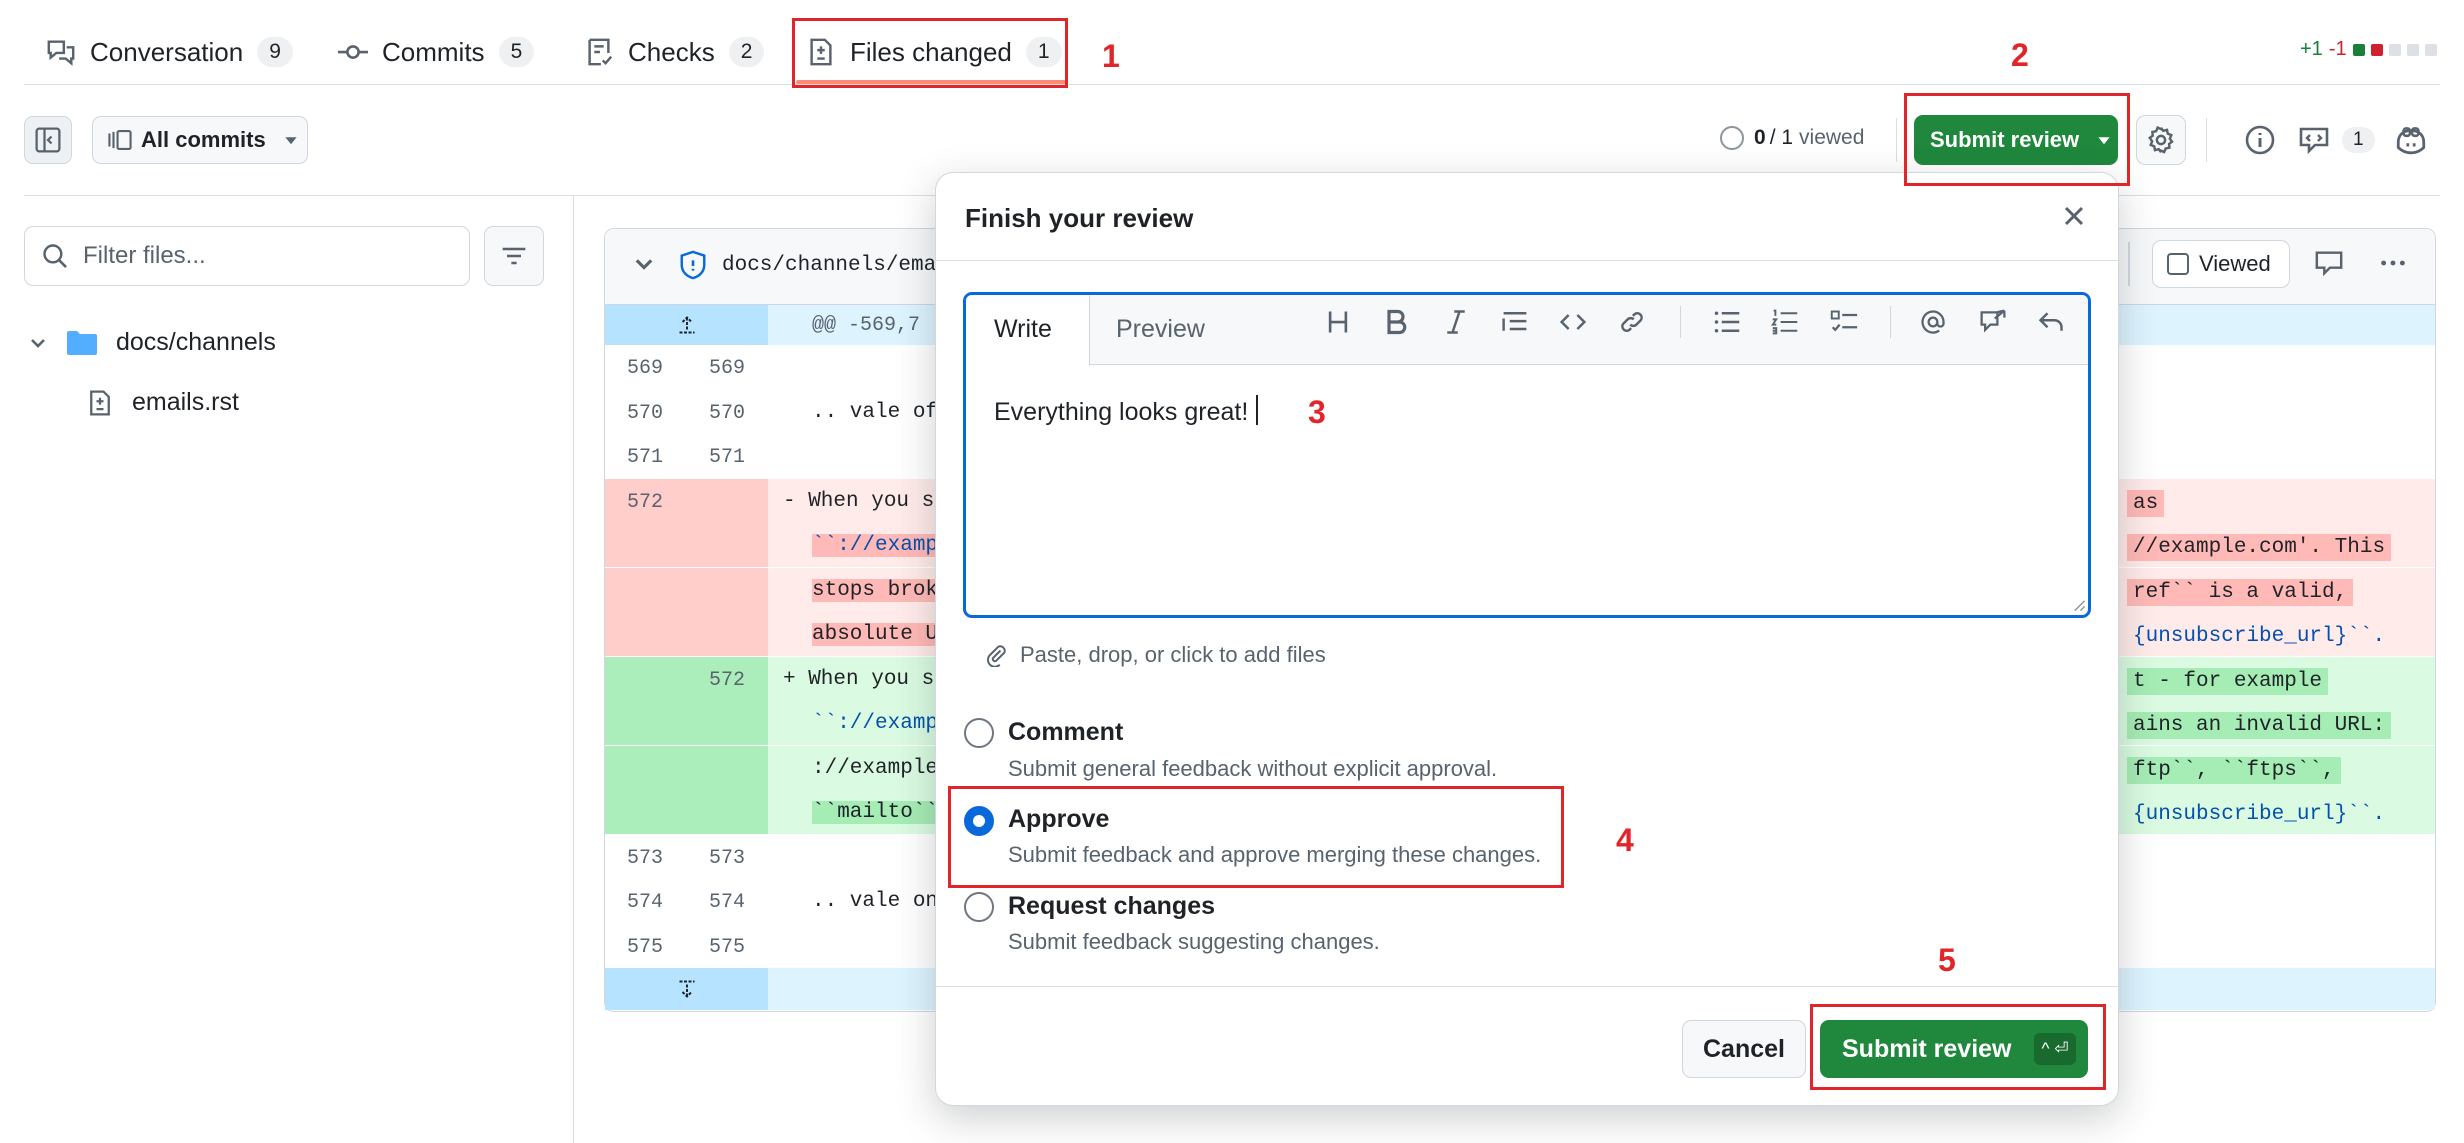 This screenshot has width=2464, height=1143. I want to click on old-line-number: 574, so click(645, 902).